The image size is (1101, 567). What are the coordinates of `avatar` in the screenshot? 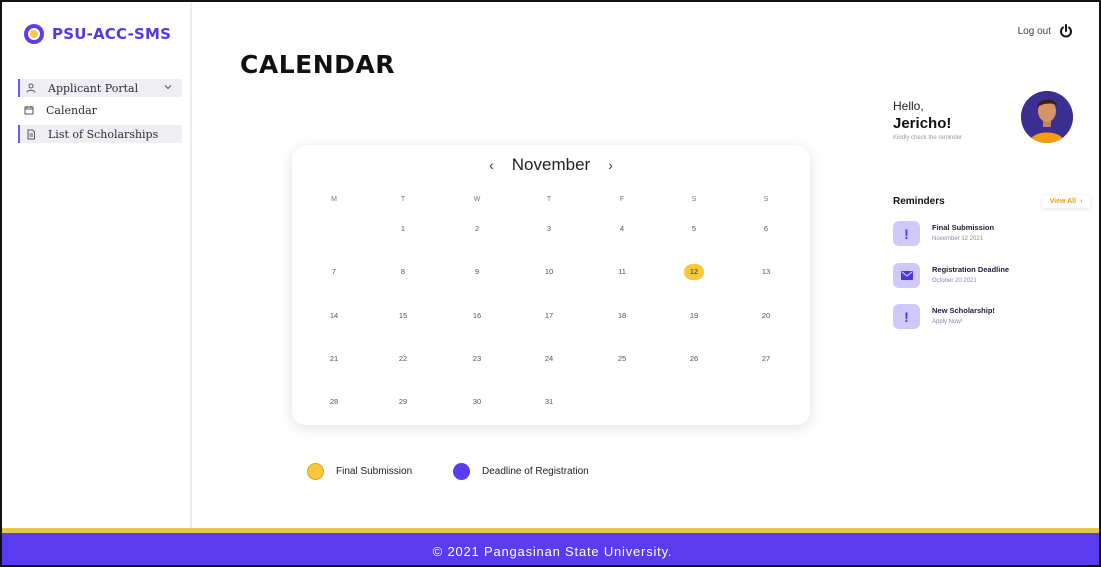 It's located at (1047, 117).